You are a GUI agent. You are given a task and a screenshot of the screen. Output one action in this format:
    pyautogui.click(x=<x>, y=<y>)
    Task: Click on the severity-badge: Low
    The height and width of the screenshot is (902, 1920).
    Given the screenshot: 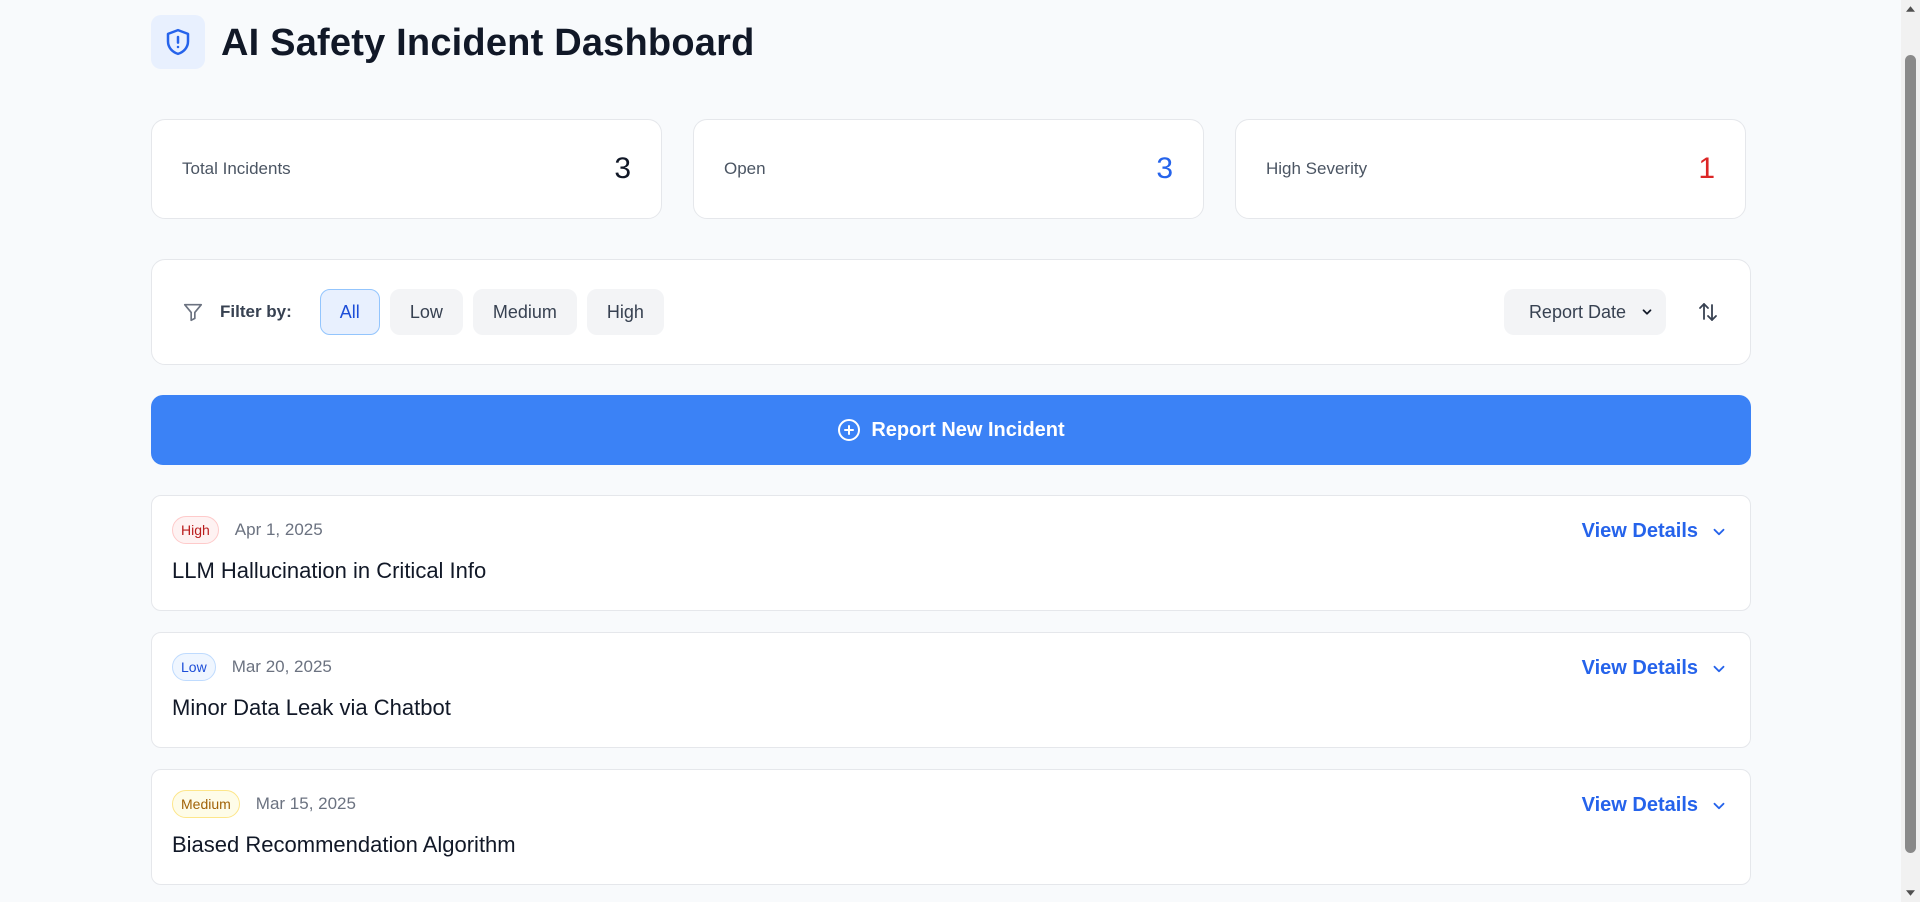 What is the action you would take?
    pyautogui.click(x=194, y=667)
    